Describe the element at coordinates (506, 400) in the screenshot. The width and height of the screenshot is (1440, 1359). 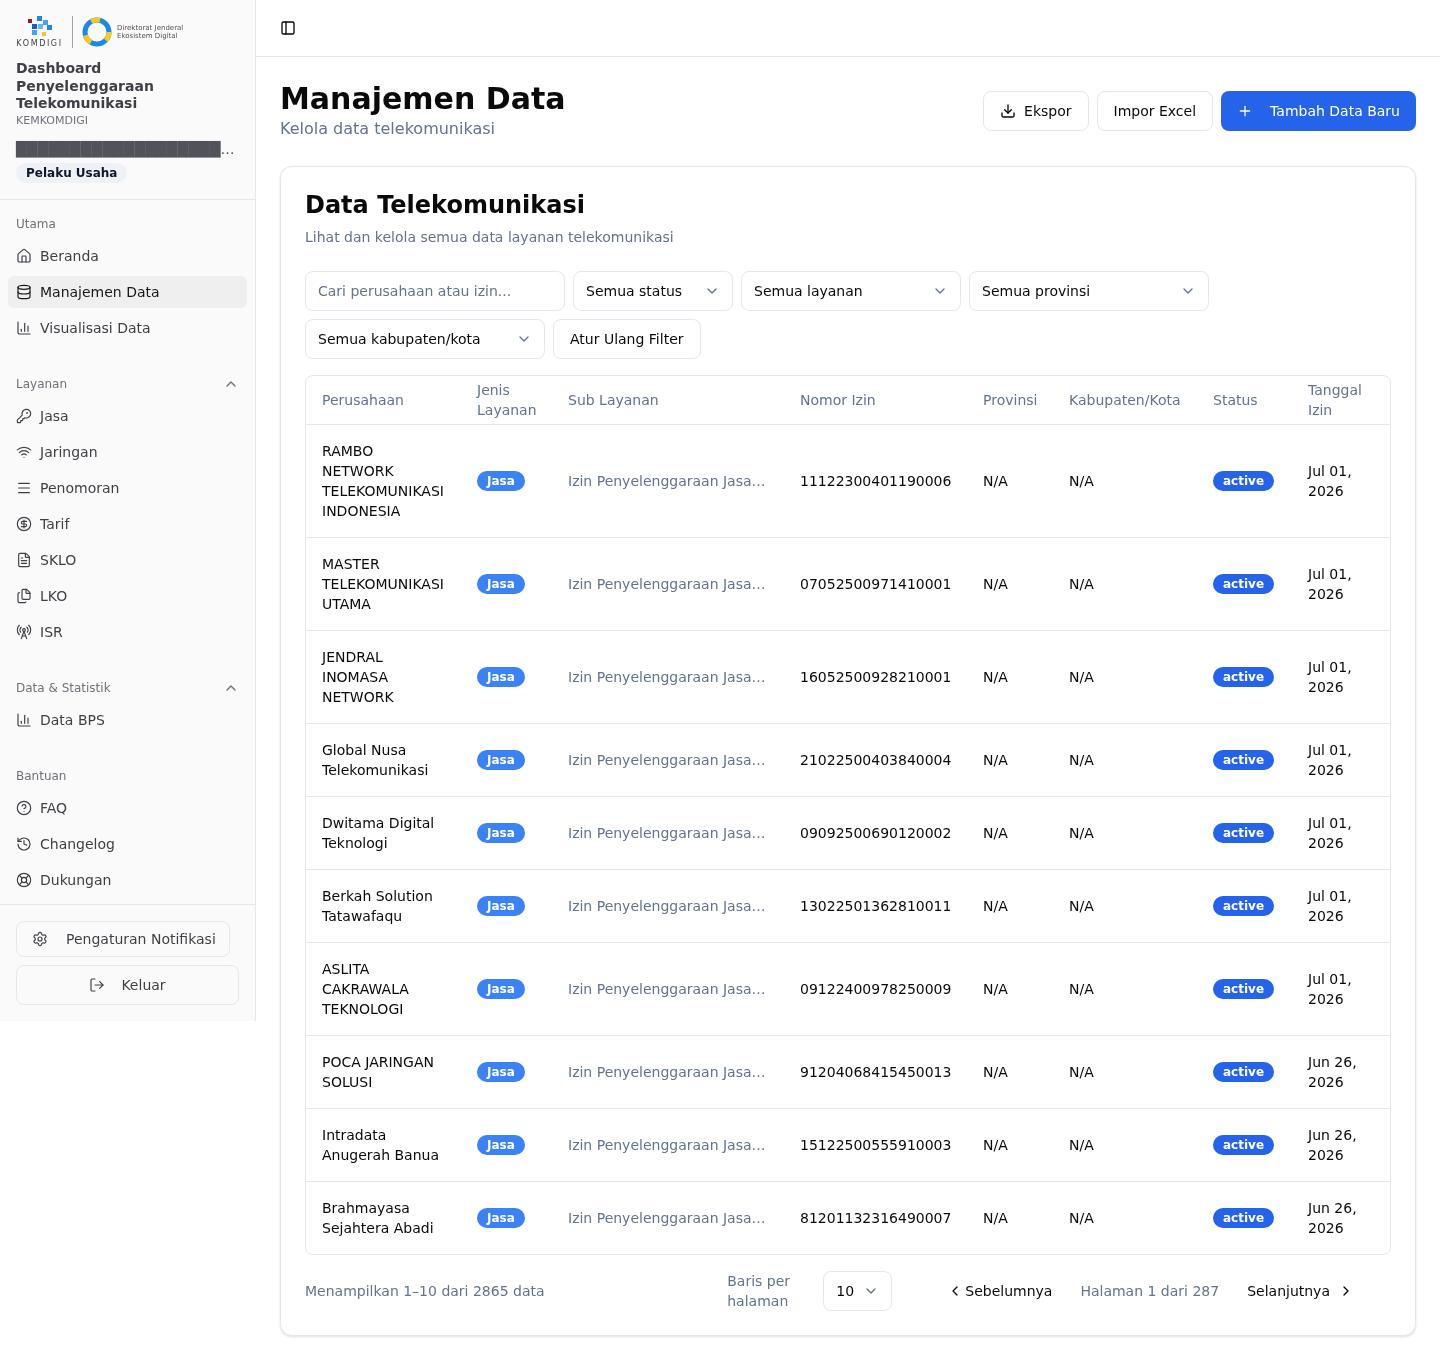
I see `column-header: Jenis Layanan` at that location.